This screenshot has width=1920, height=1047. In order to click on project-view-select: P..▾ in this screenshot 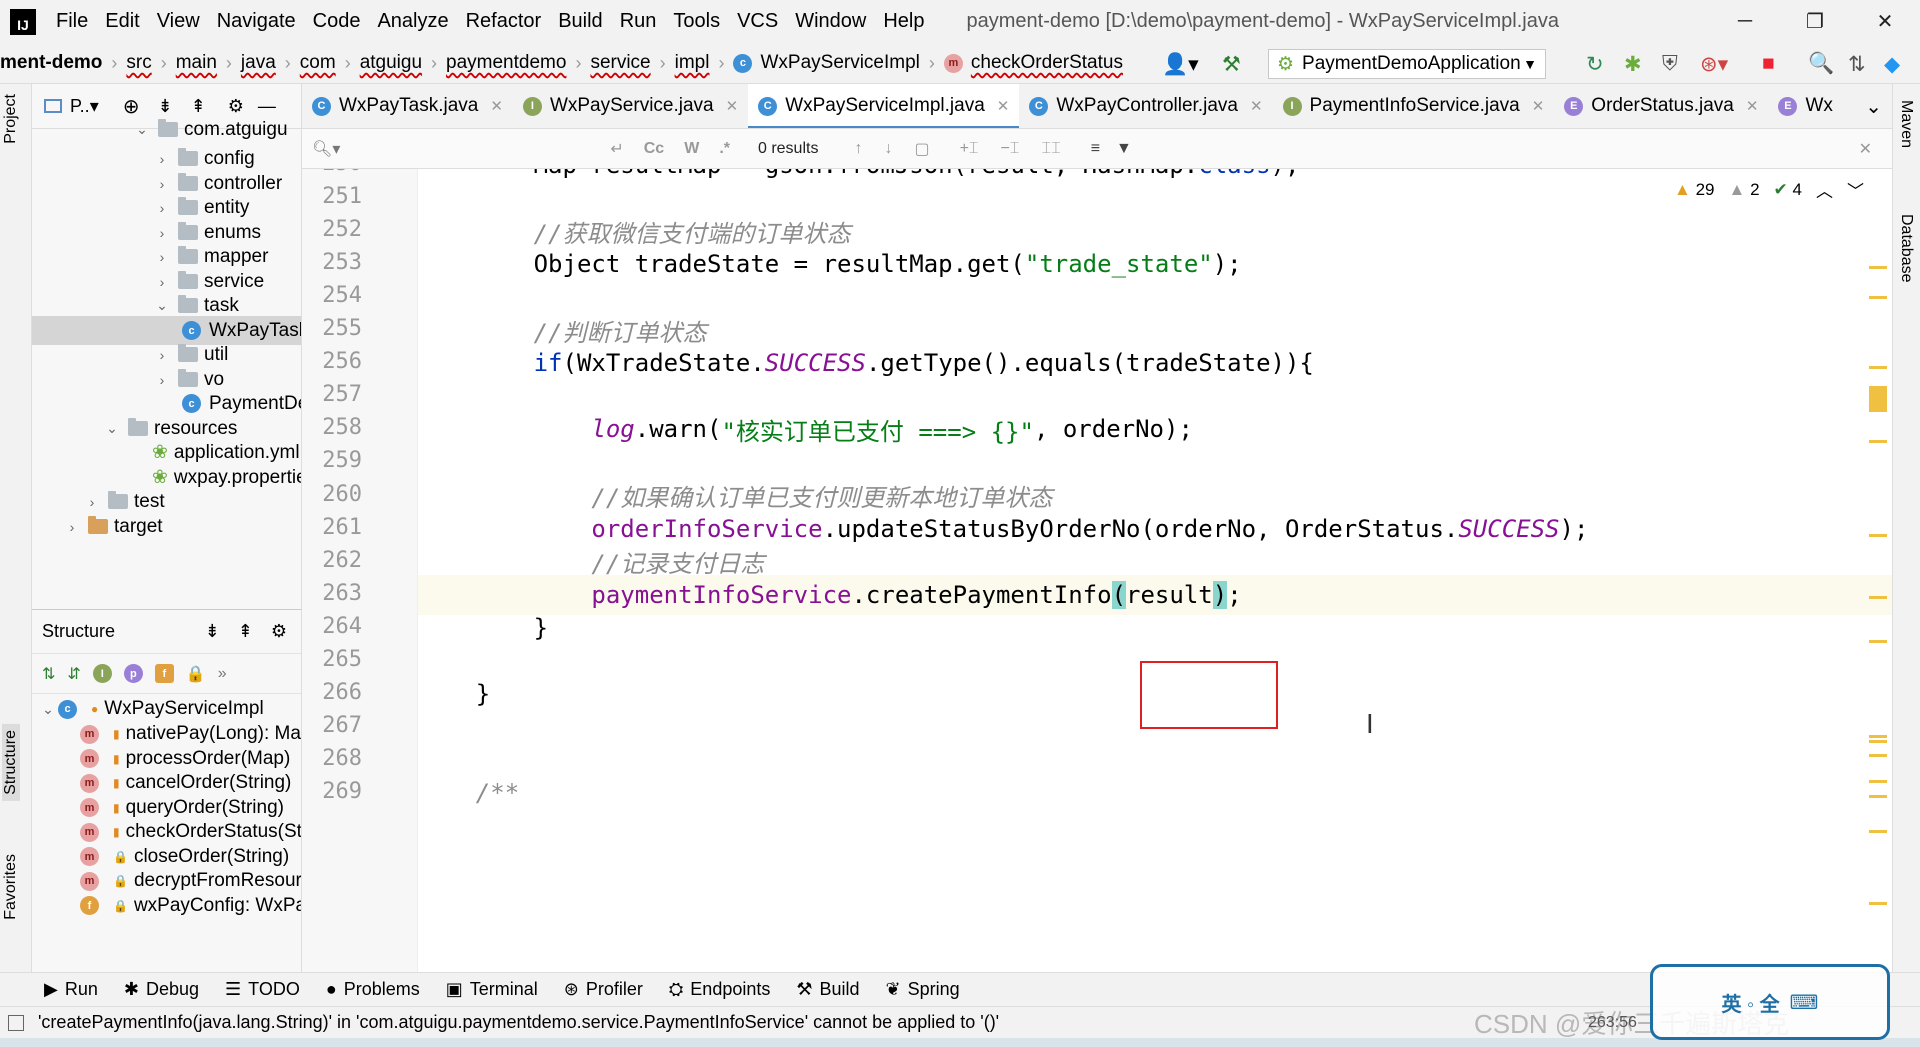, I will do `click(84, 106)`.